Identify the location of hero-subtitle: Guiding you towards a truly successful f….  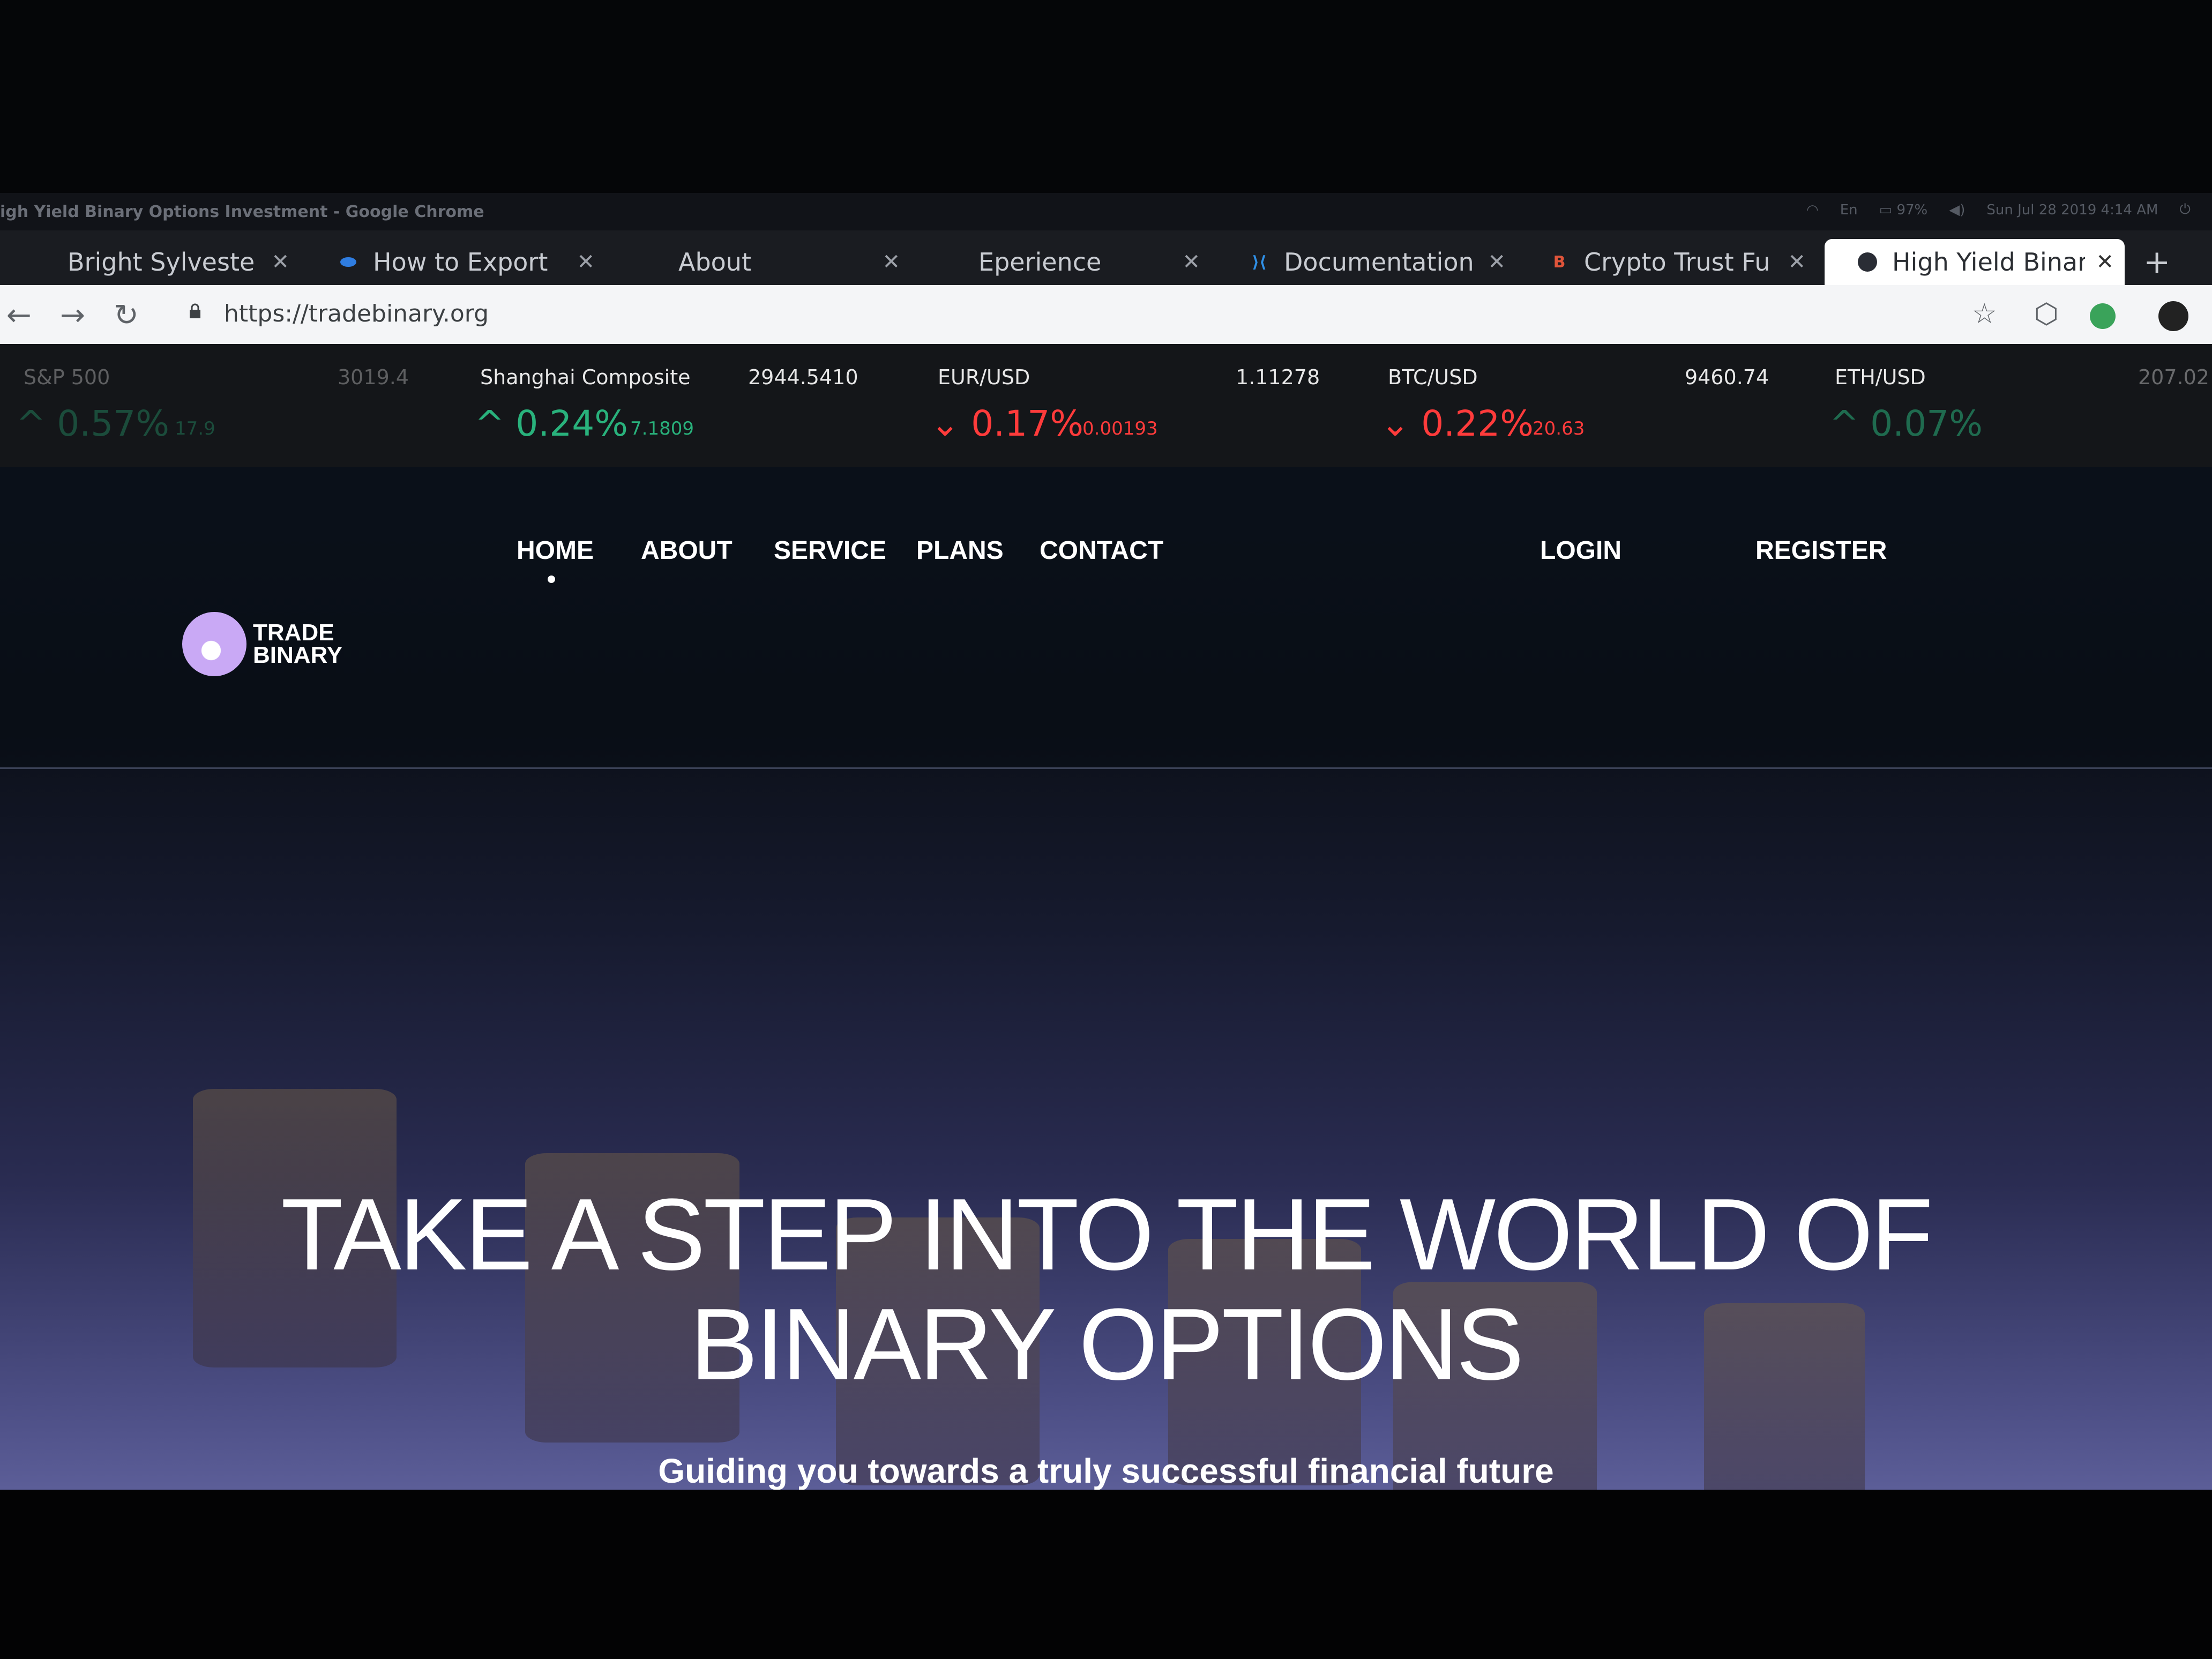
(1106, 1471).